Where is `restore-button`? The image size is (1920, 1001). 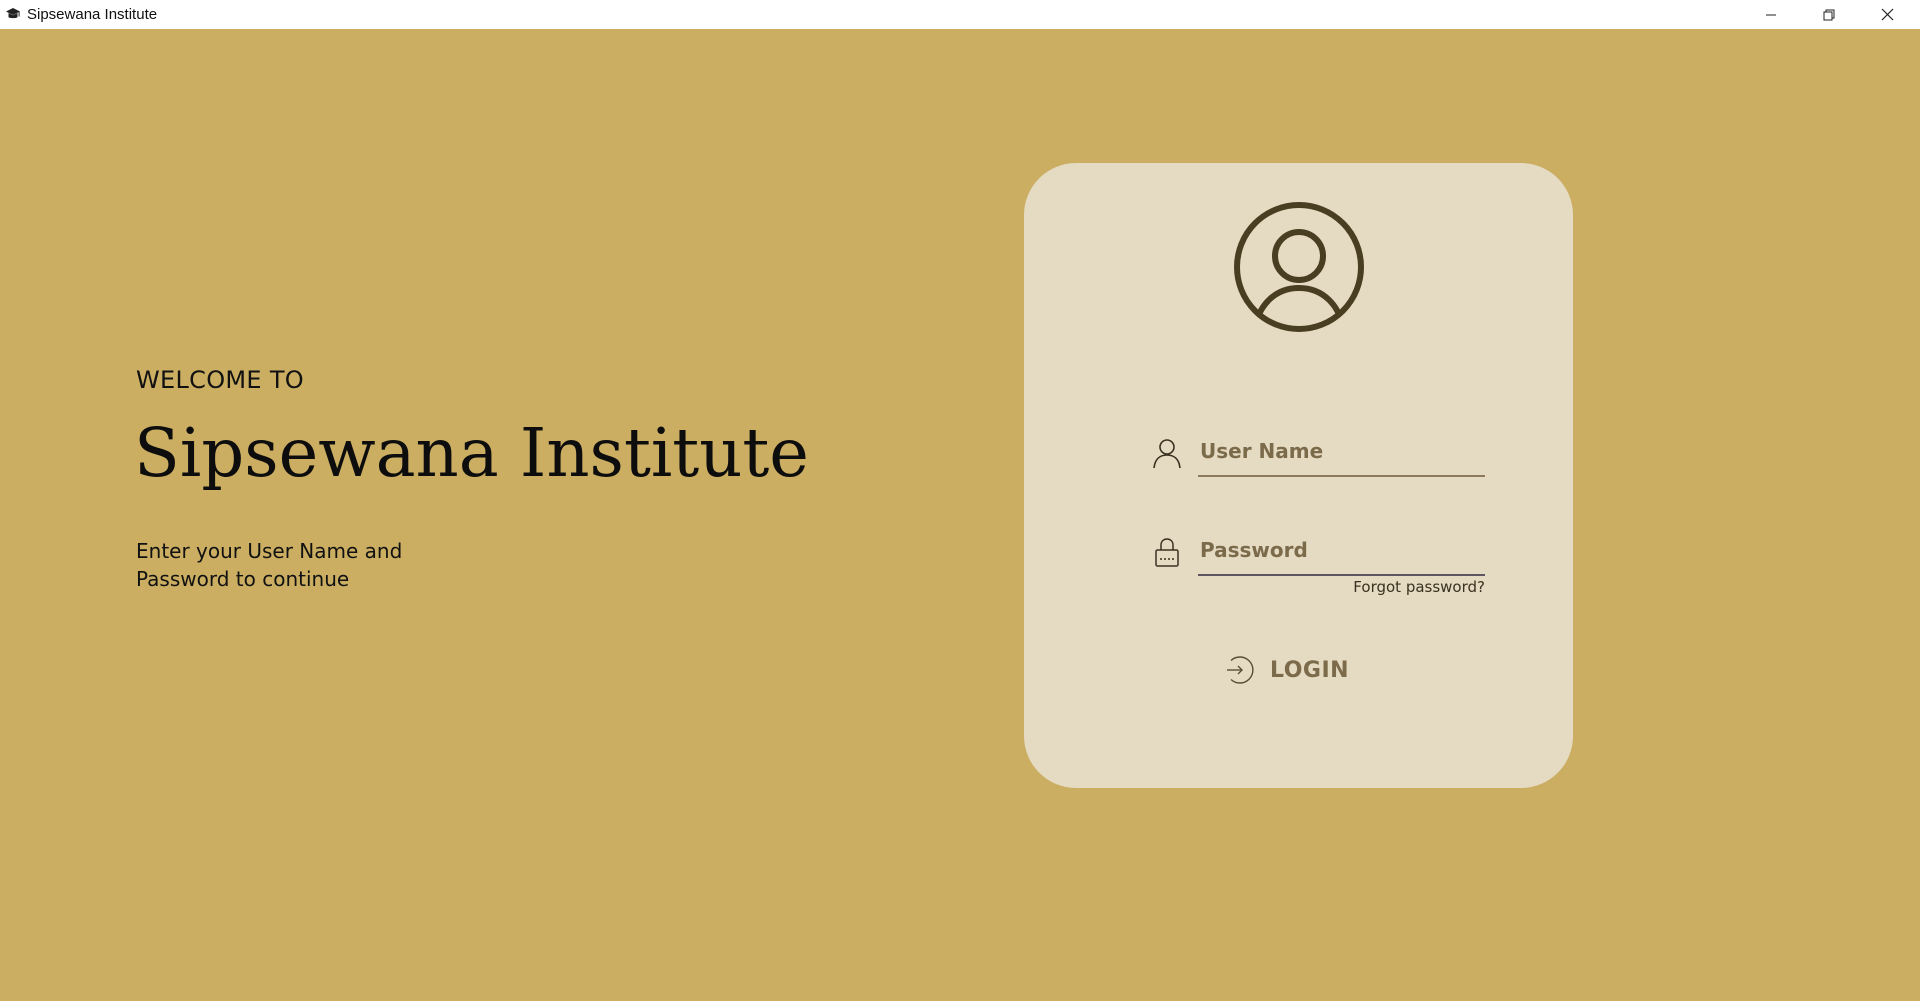 restore-button is located at coordinates (1829, 14).